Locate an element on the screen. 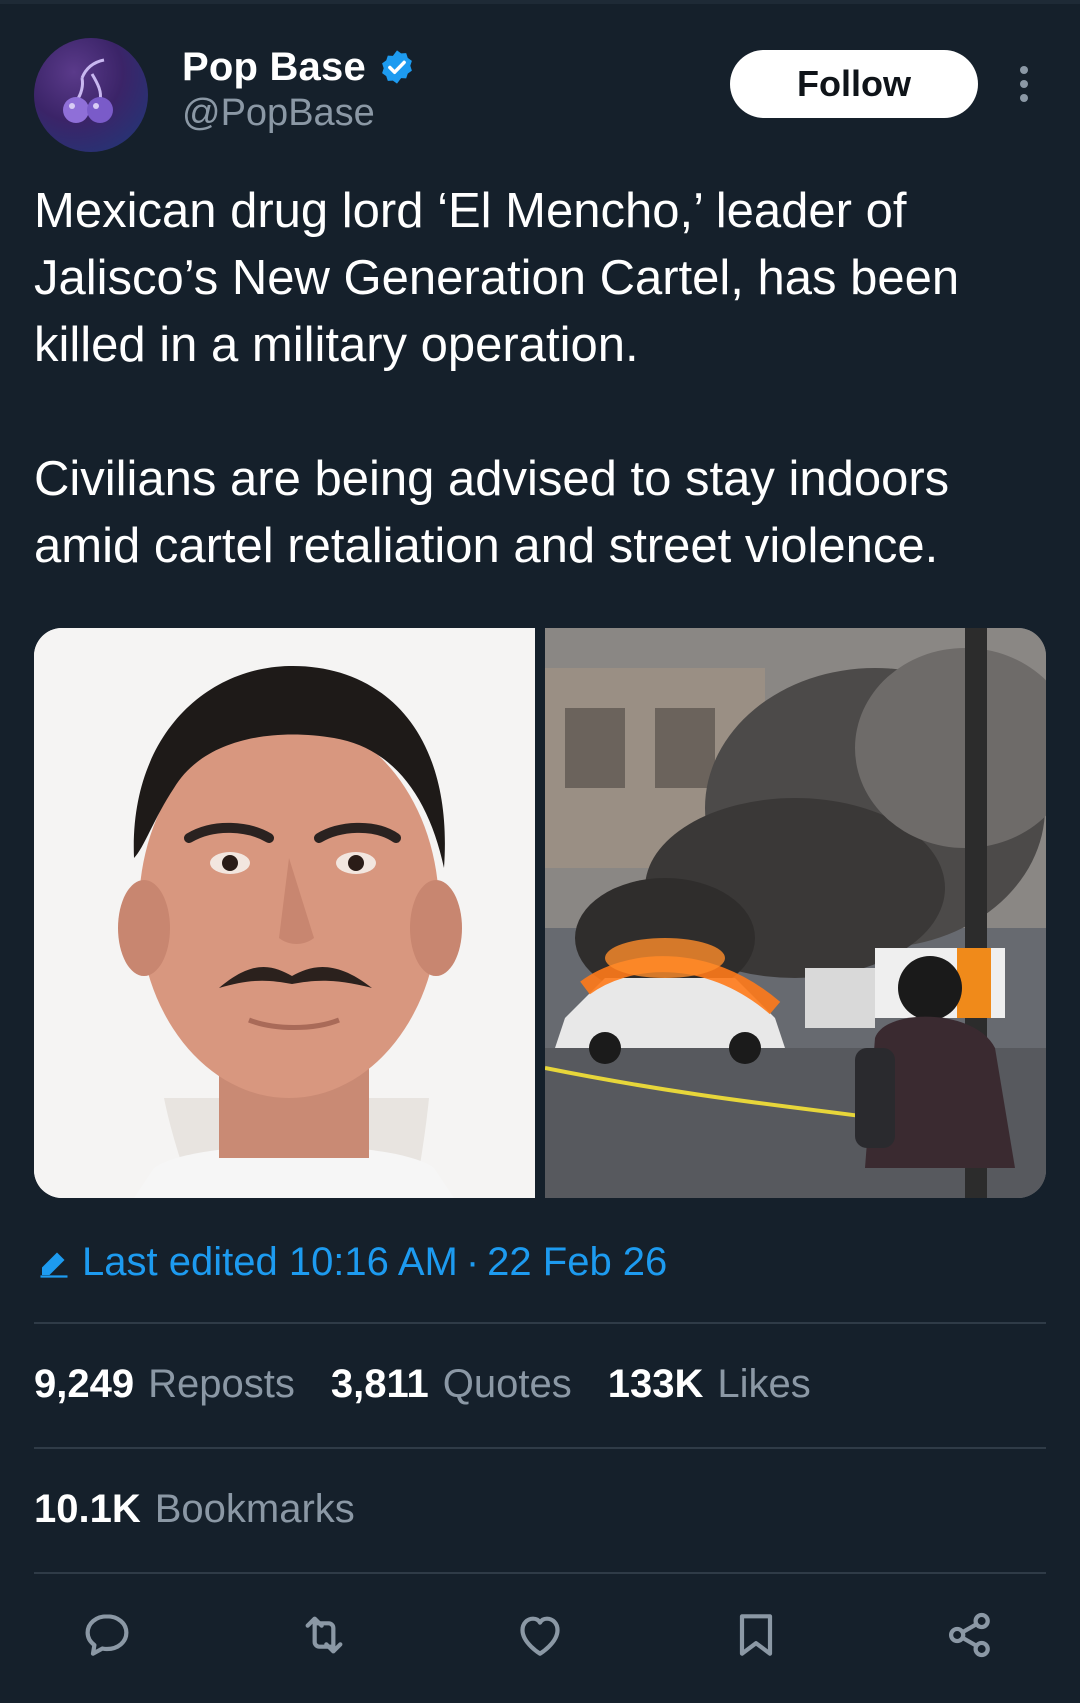  share-icon is located at coordinates (970, 1635).